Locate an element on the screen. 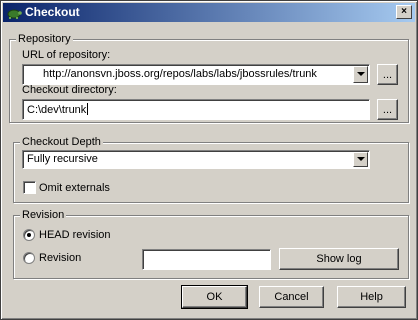  revision-input is located at coordinates (206, 259).